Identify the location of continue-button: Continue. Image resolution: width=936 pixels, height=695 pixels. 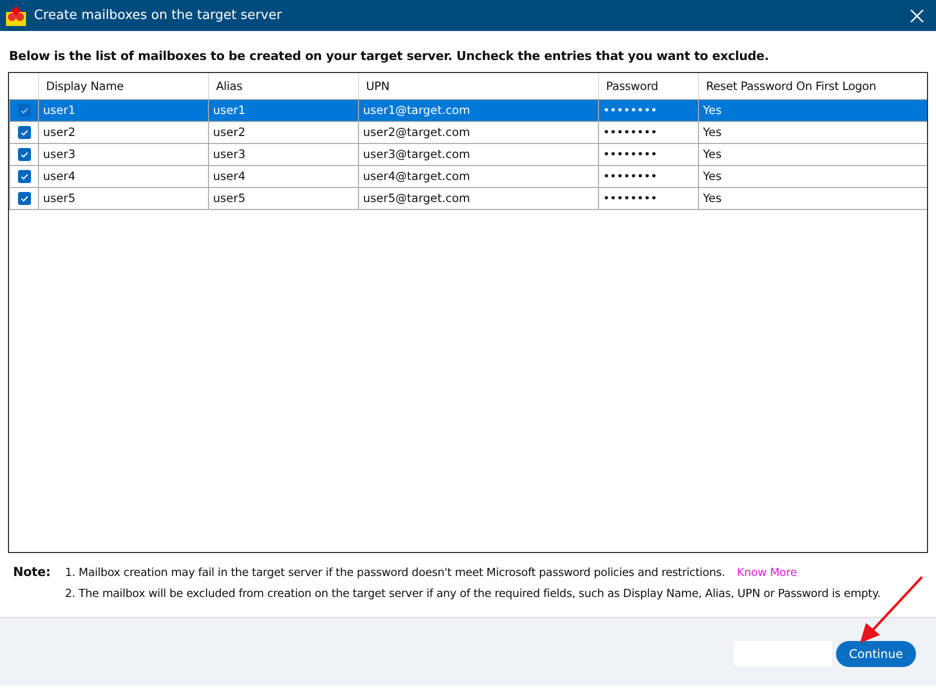
(876, 654).